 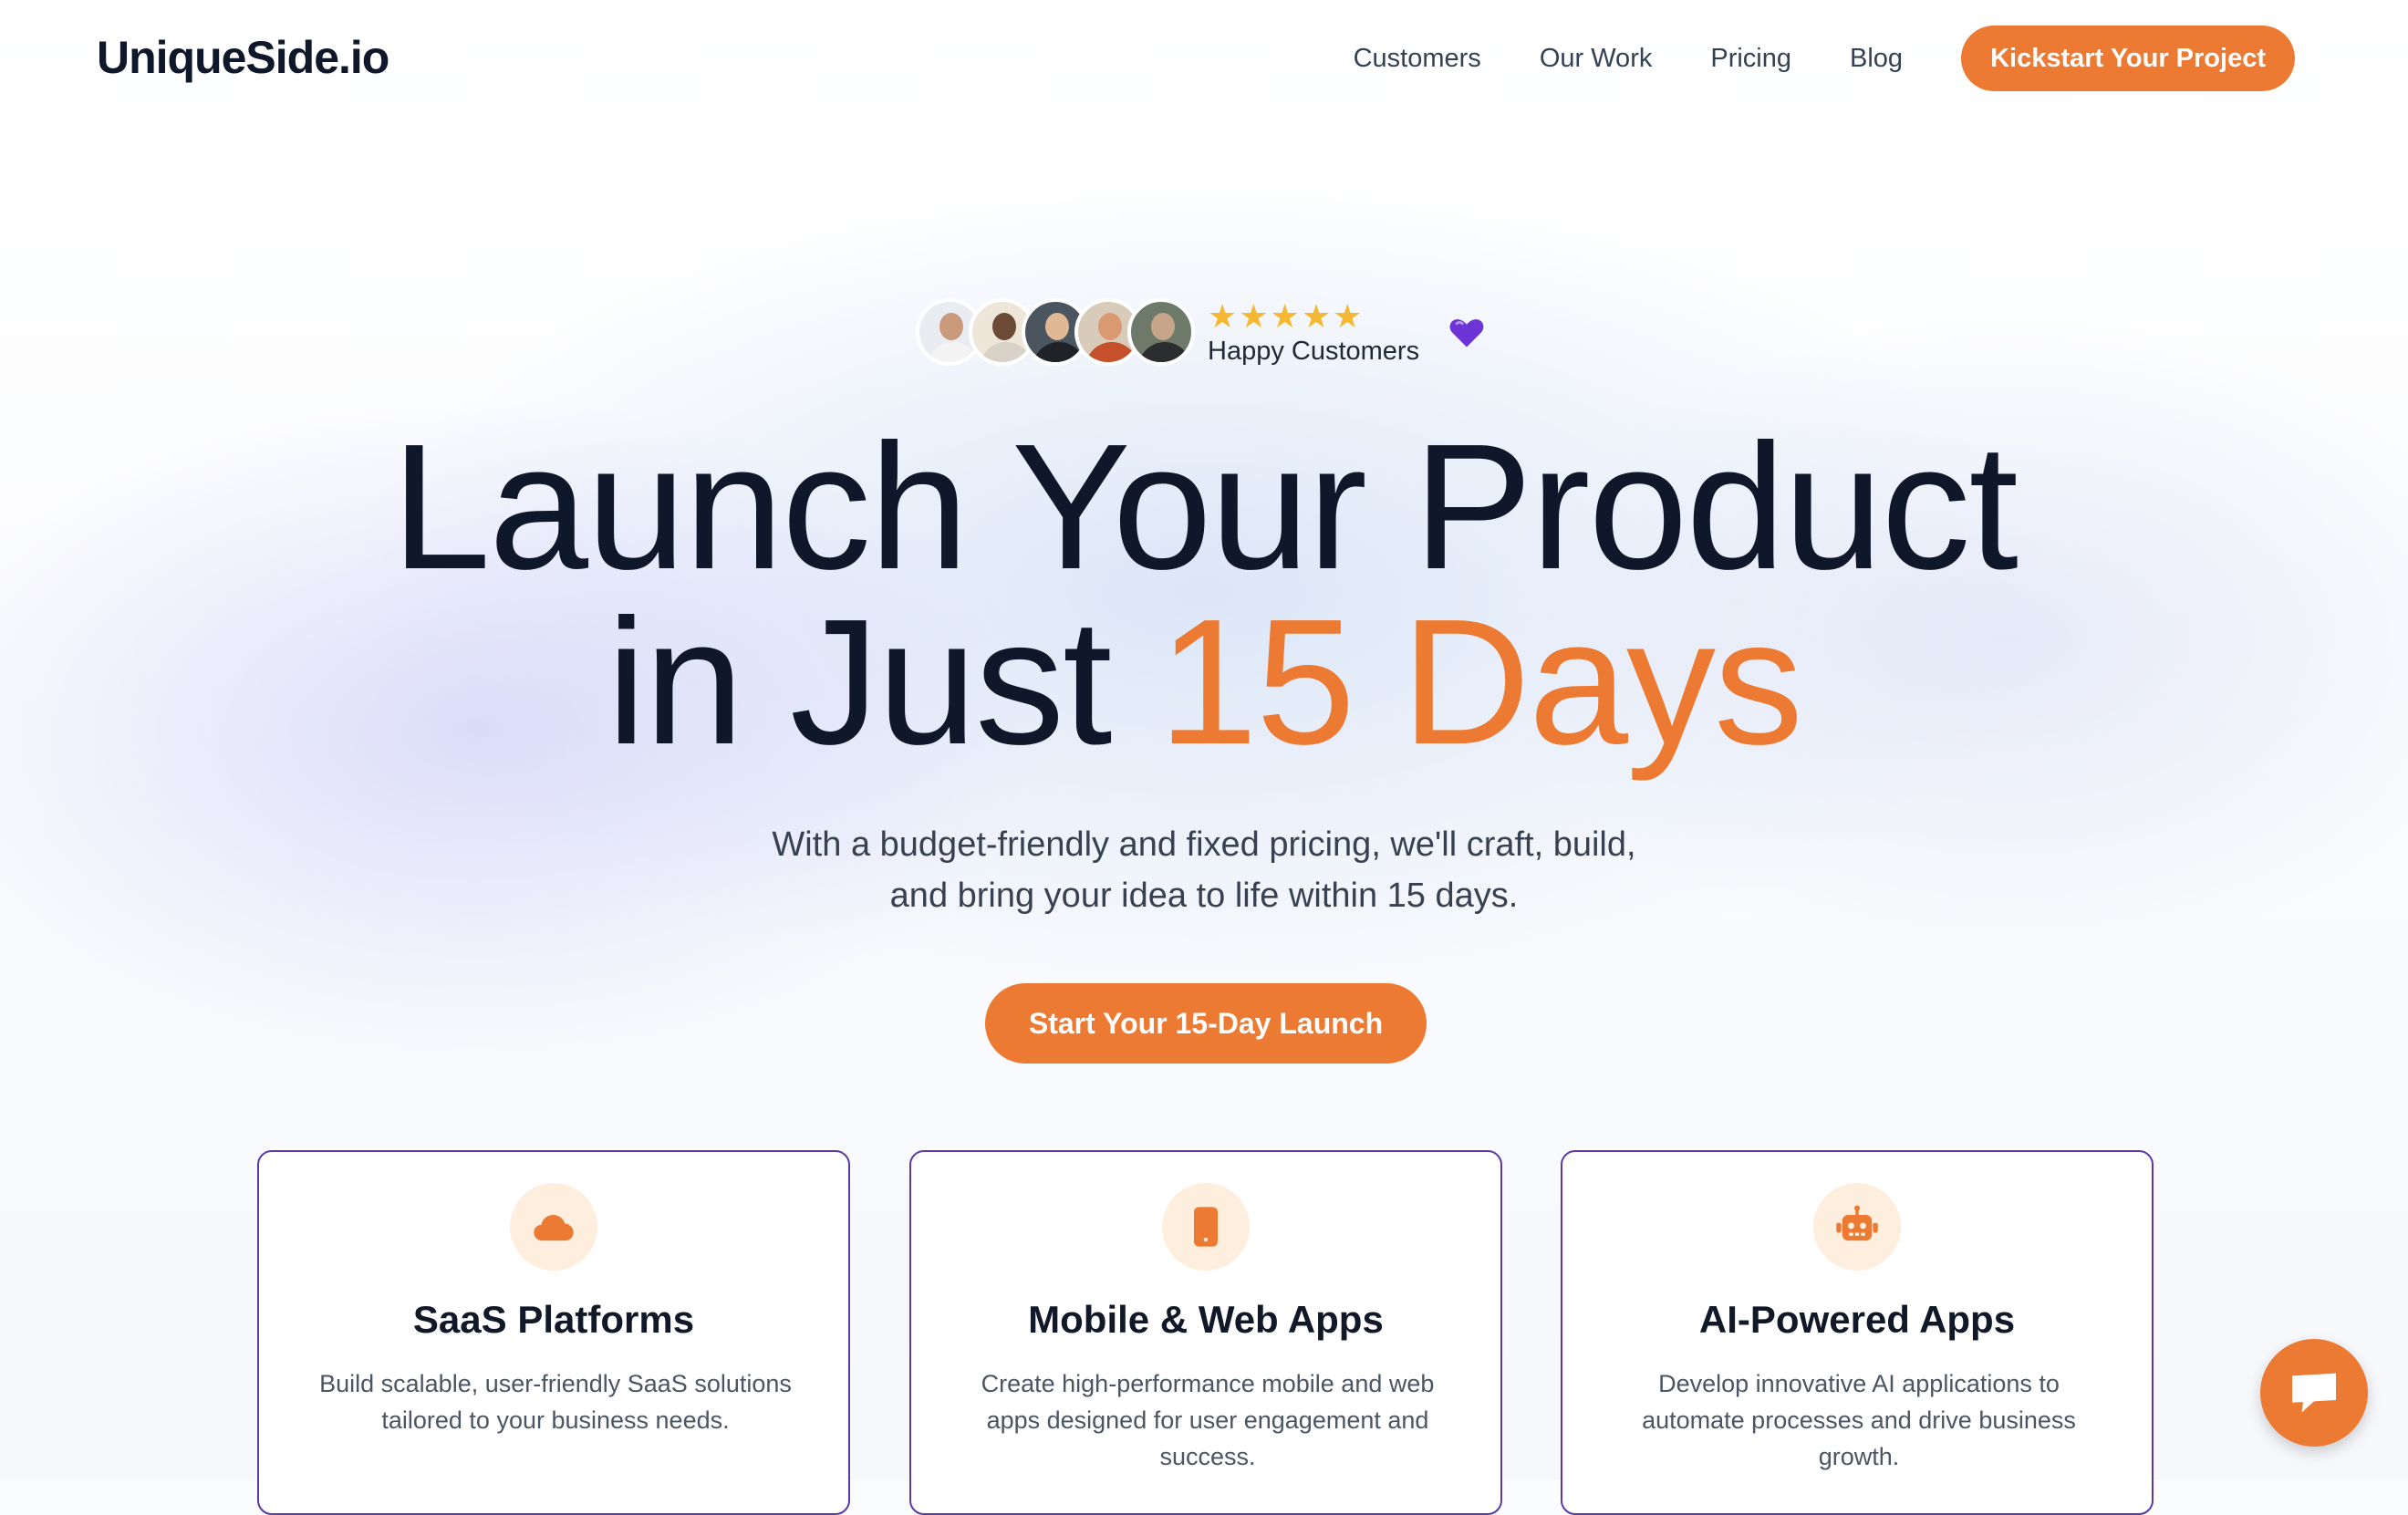 I want to click on hero-title-line1: Launch Your Product, so click(x=1205, y=507).